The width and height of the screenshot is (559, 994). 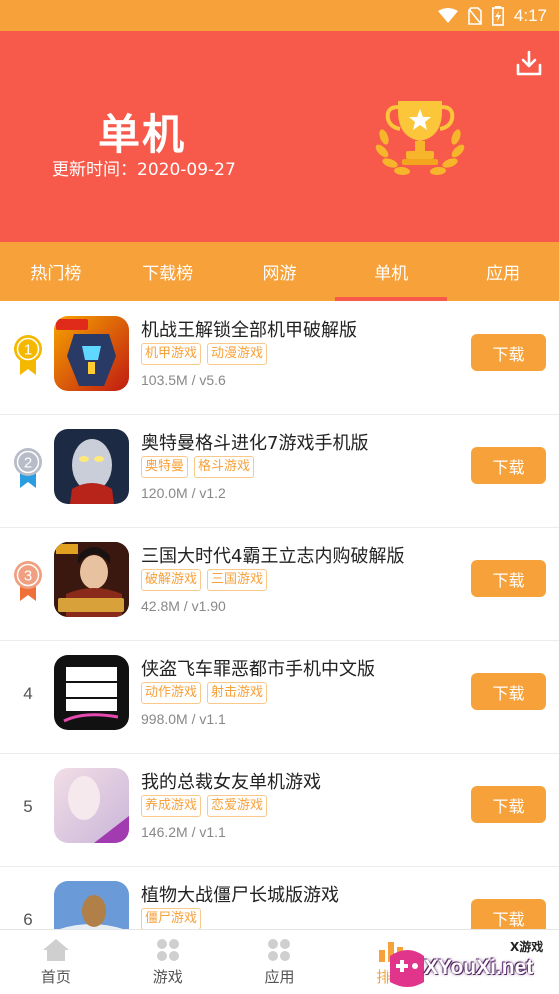 I want to click on list-item: 5 我的总裁女友单机游戏 养成游戏 恋爱游戏 146.2M / v1.1 下载, so click(x=279, y=810).